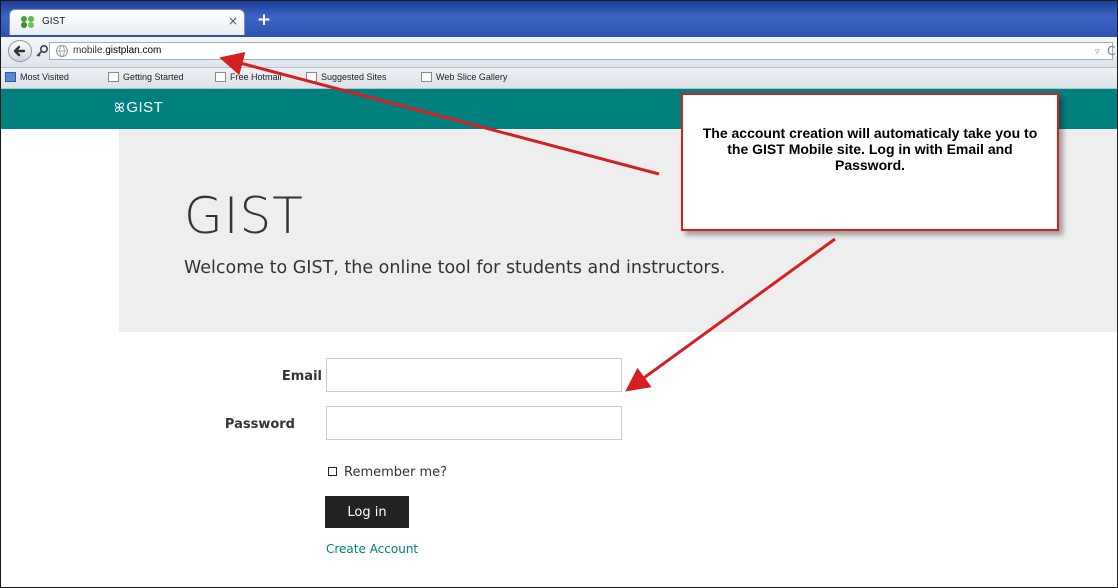  I want to click on dropdown-icon: ▿, so click(1097, 52).